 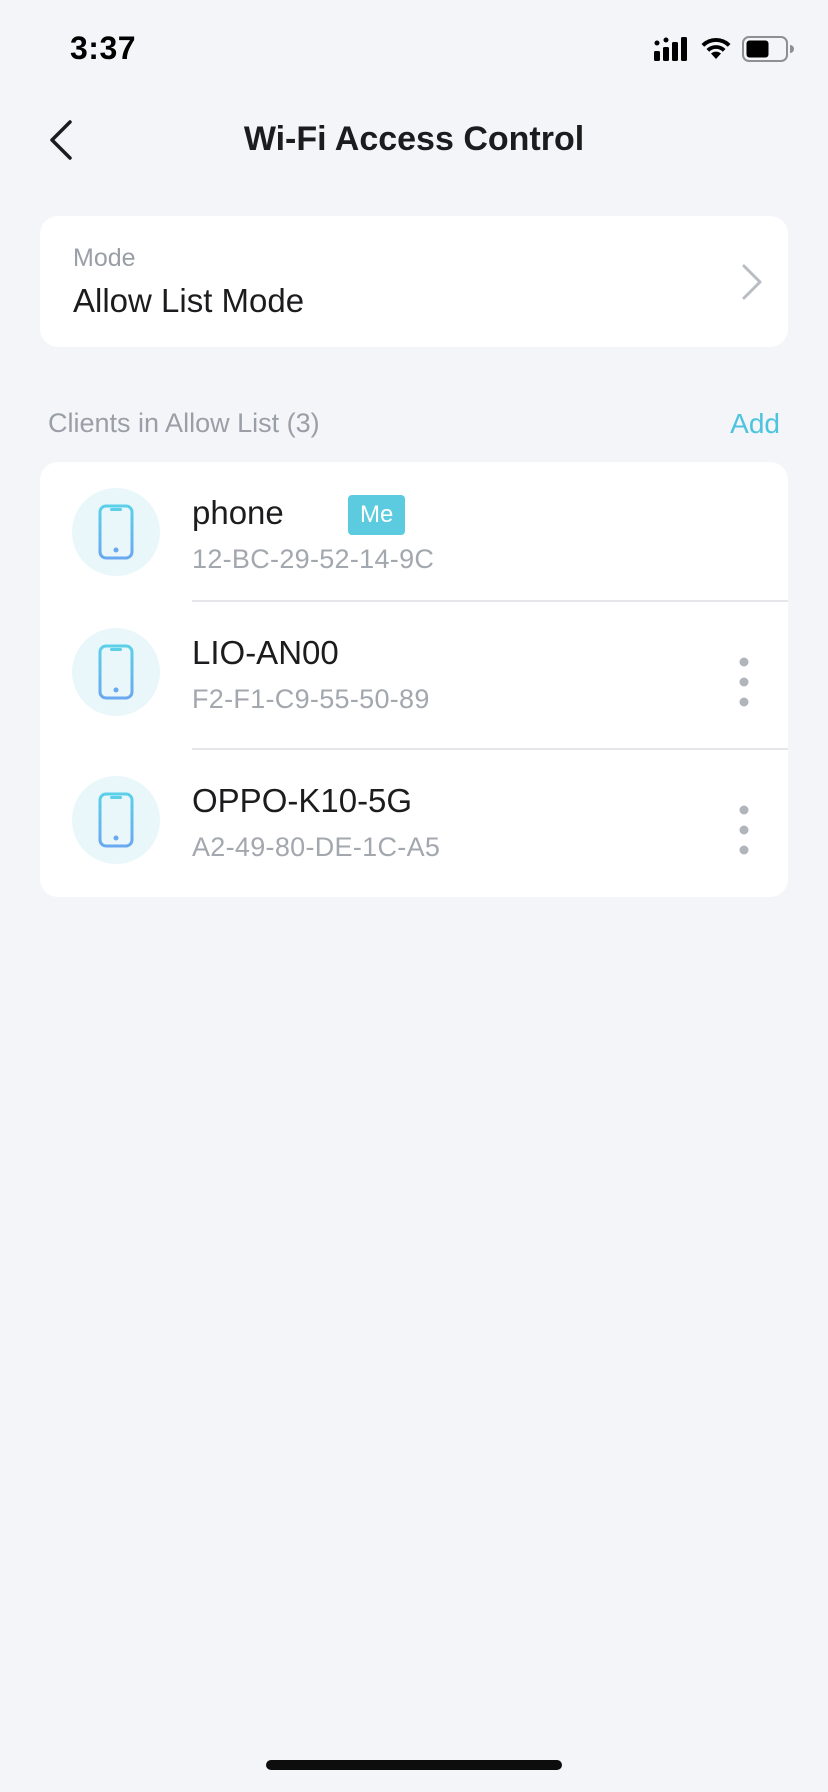 I want to click on client-row: LIO-AN00 F2-F1-C9-55-50-89, so click(x=414, y=672).